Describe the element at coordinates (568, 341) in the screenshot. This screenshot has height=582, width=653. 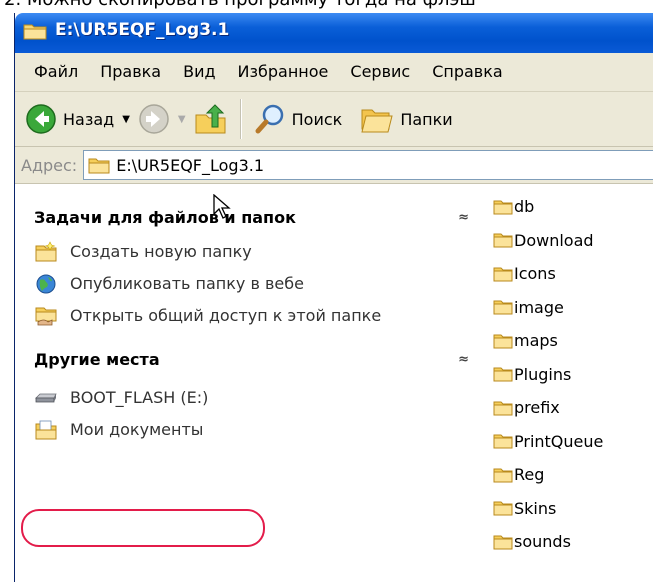
I see `list-item: maps` at that location.